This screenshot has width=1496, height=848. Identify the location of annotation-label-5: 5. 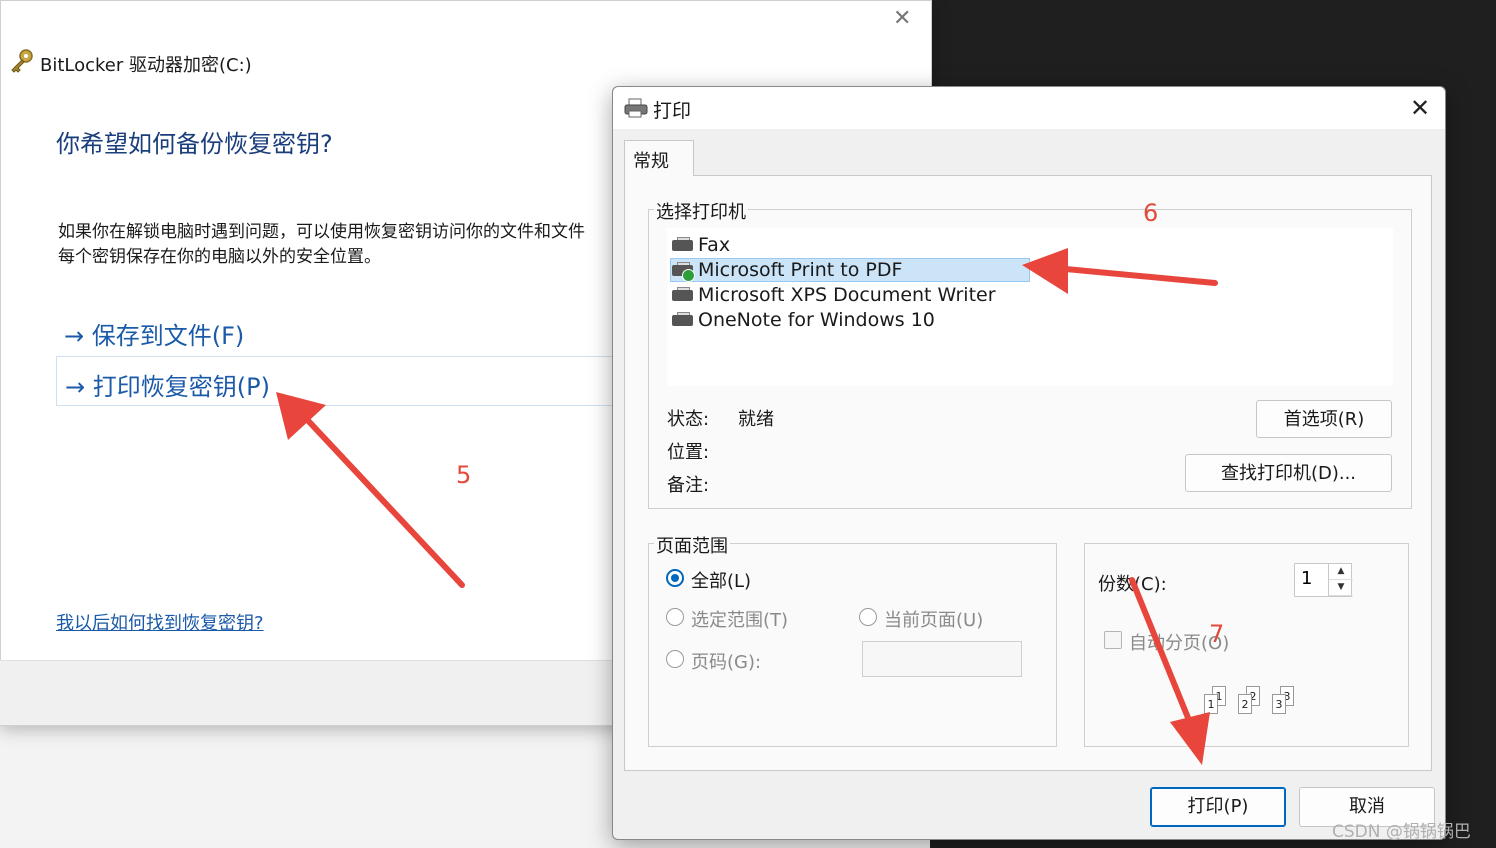
(464, 475).